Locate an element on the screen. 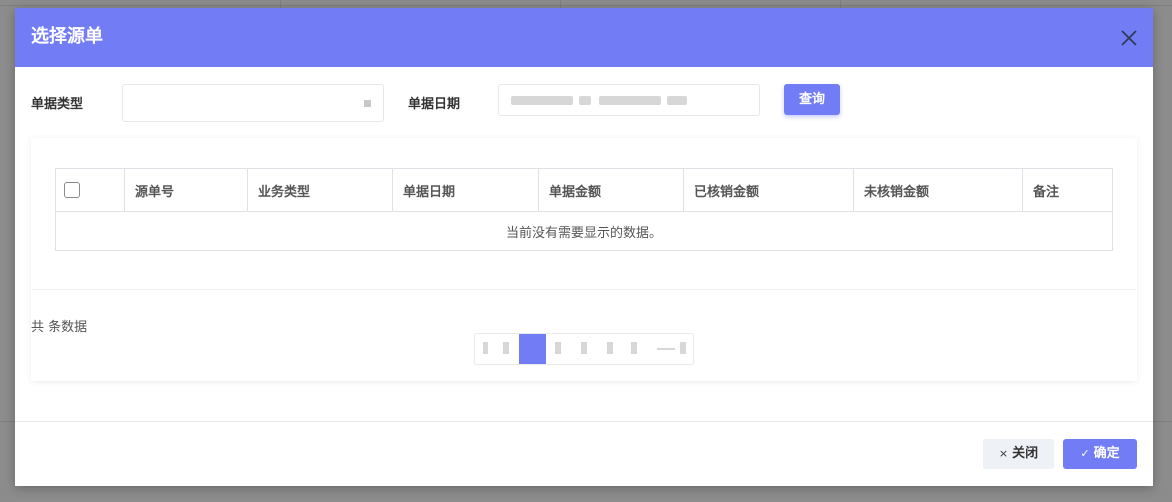 The width and height of the screenshot is (1172, 502). column-header: 备注 is located at coordinates (1067, 190).